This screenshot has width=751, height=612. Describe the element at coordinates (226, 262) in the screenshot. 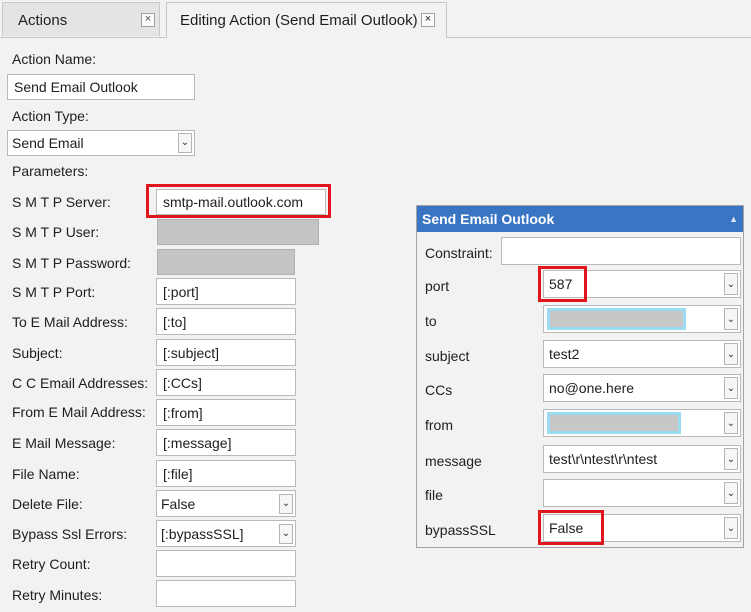

I see `smtp-password-field` at that location.